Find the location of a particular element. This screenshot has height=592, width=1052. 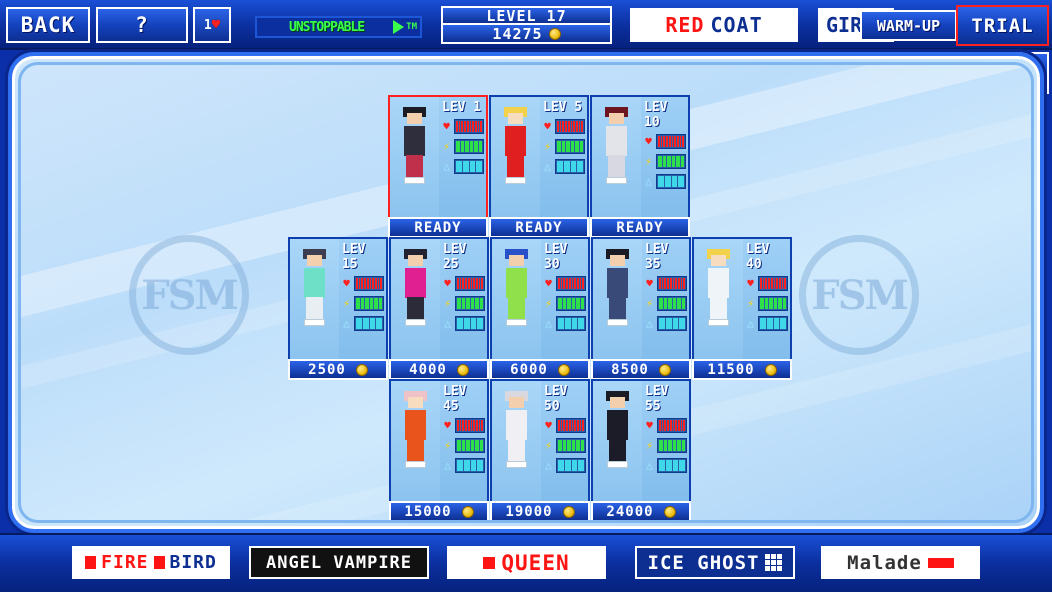

card-footer: 2500 is located at coordinates (338, 369).